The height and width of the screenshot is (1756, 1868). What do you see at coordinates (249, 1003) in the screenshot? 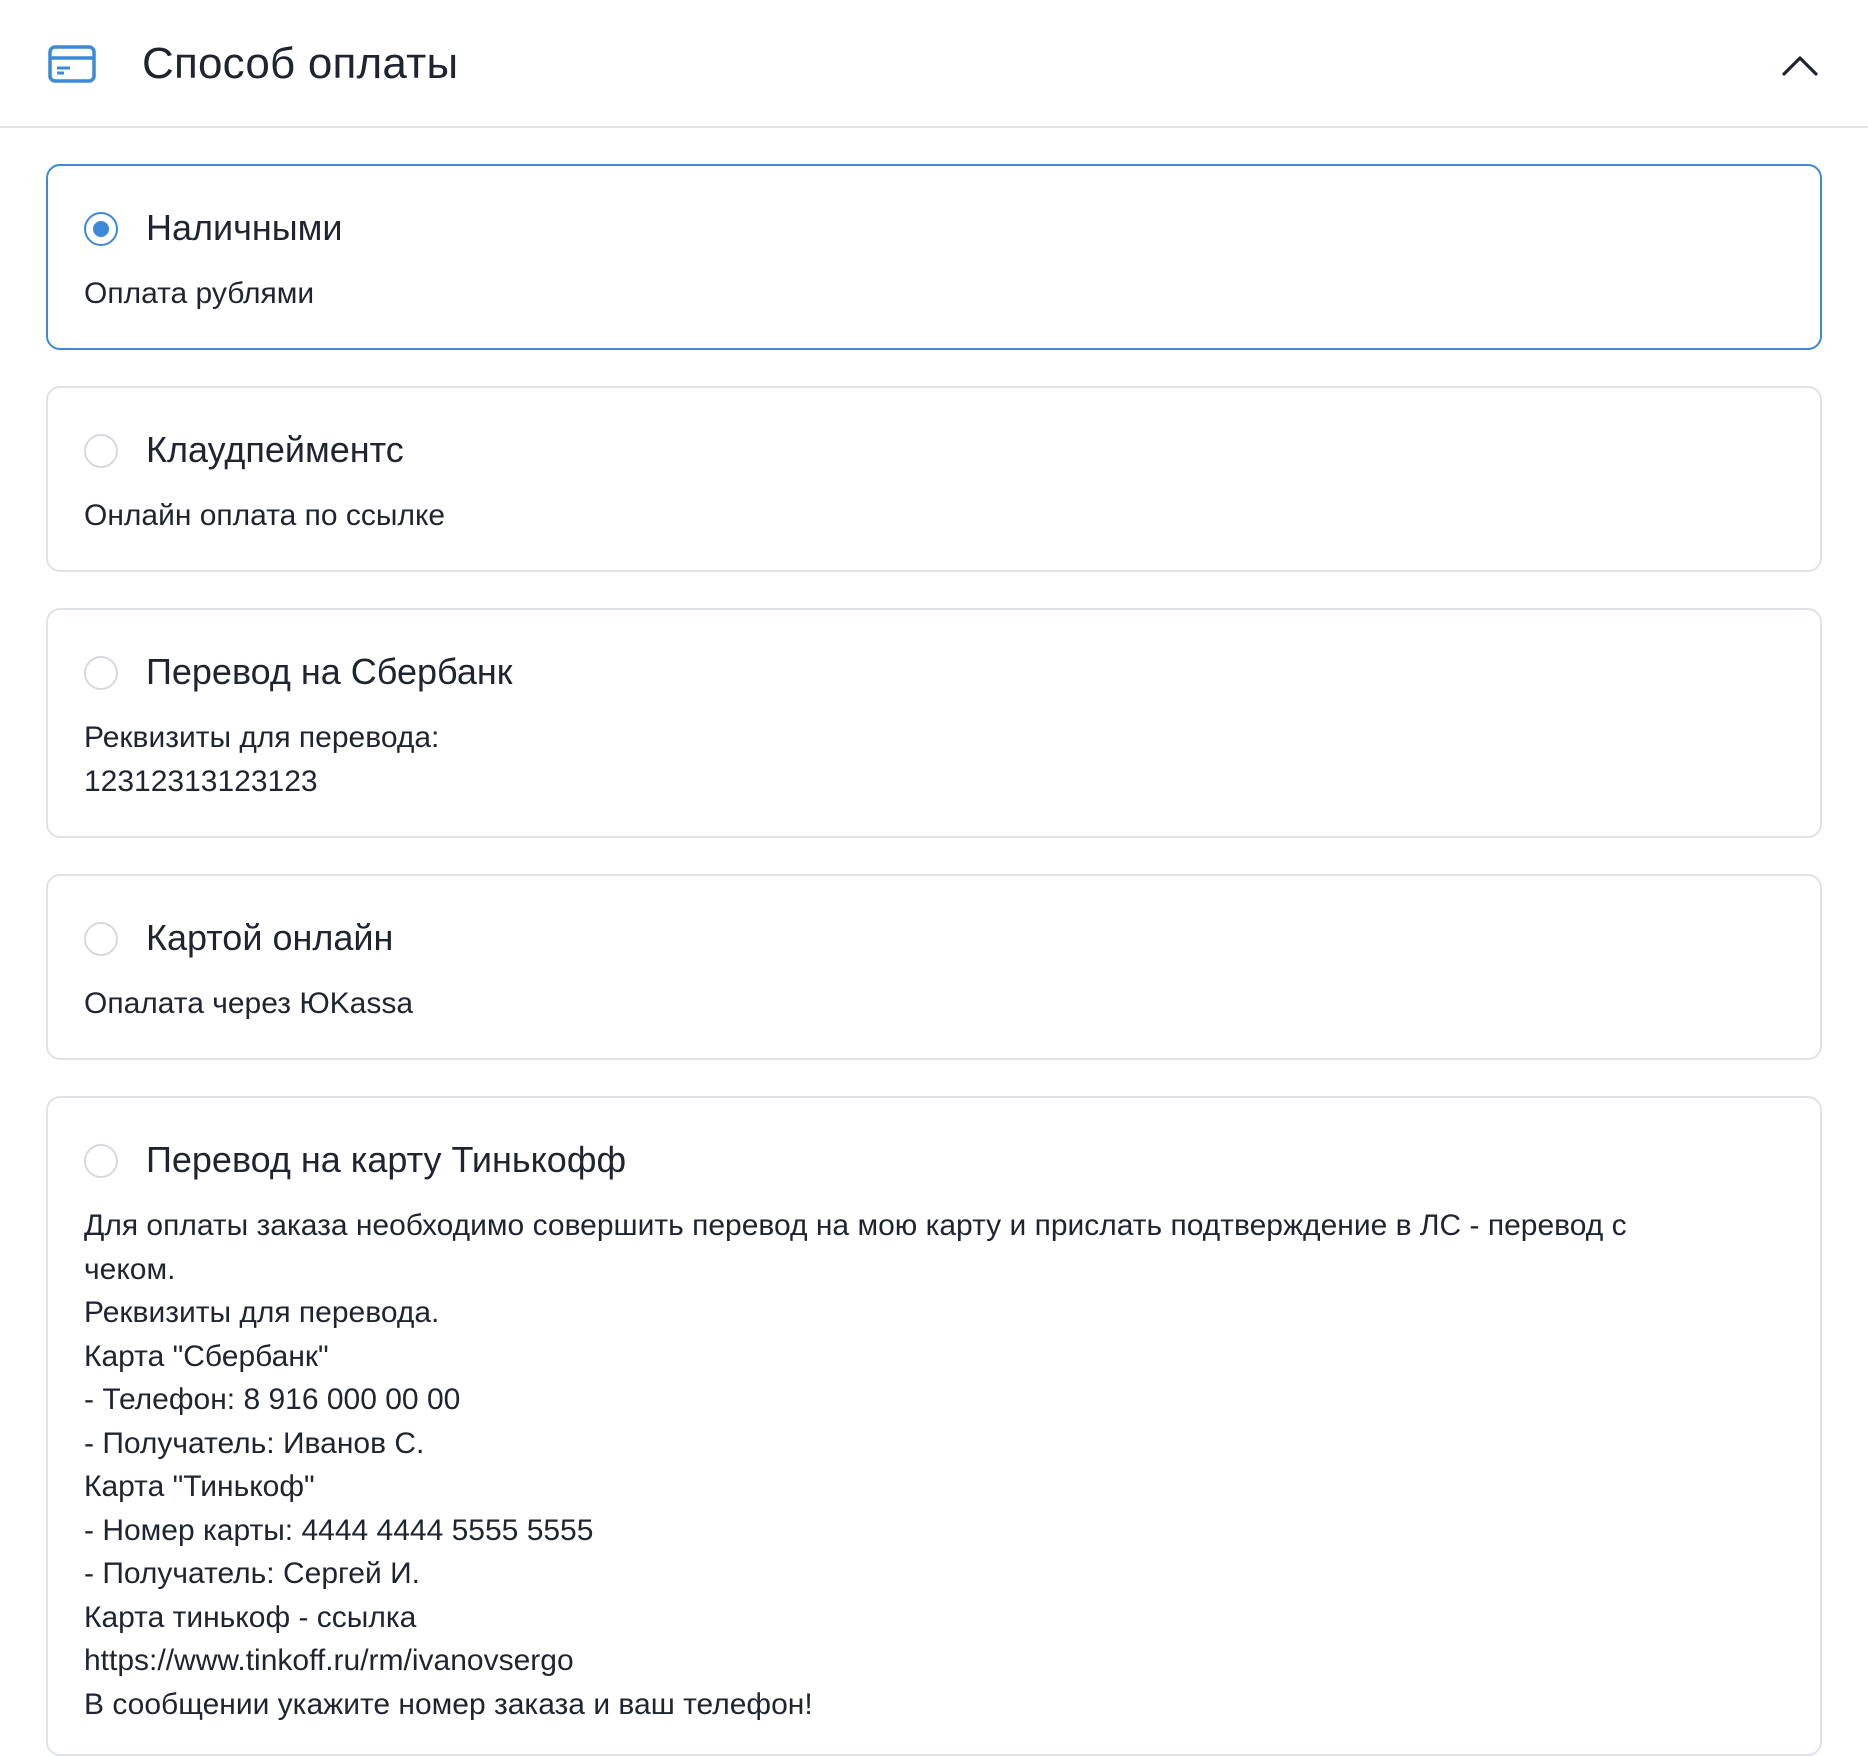
I see `option-description: Опалата через ЮKassa` at bounding box center [249, 1003].